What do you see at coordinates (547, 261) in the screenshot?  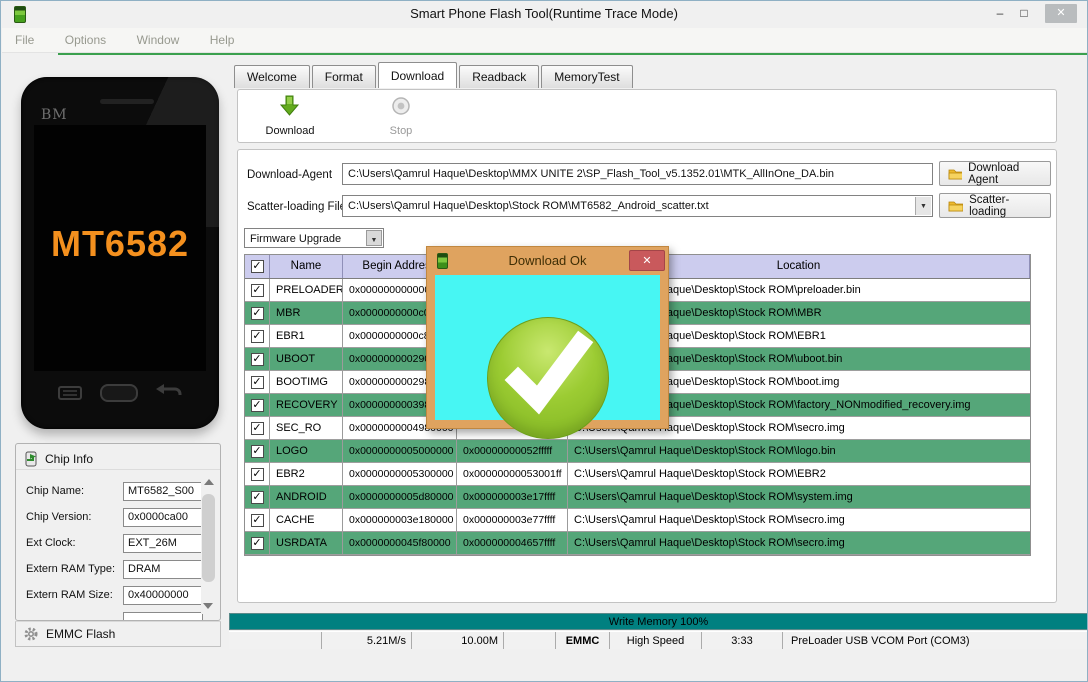 I see `dialog-title-bar: Download Ok ✕` at bounding box center [547, 261].